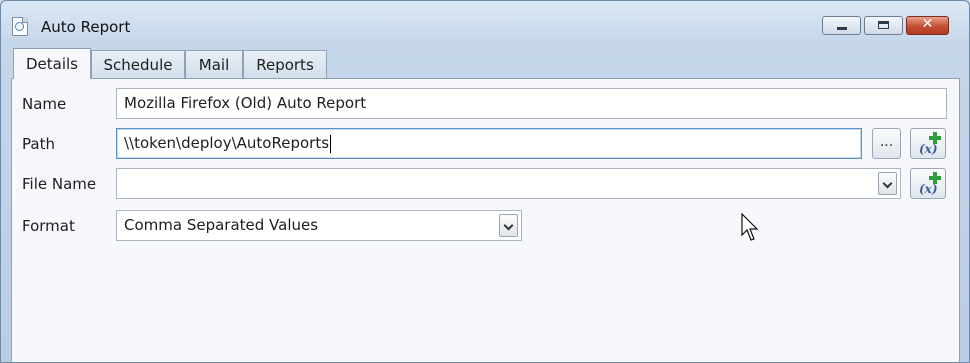  I want to click on path-value: \\token\deploy\AutoReports, so click(227, 143).